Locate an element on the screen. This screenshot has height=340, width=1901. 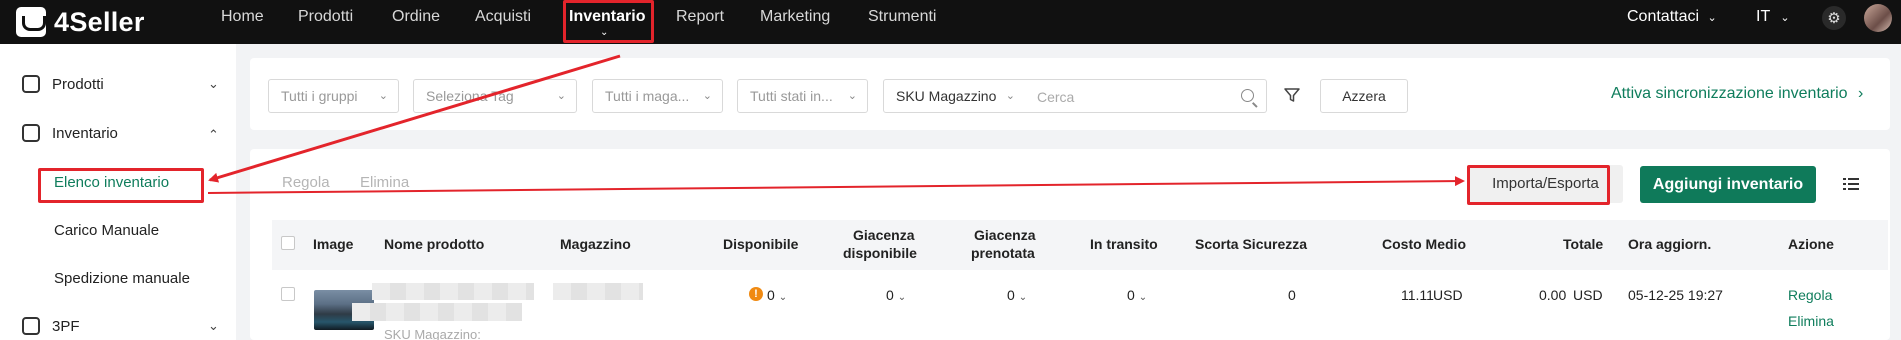
stock-reserved-number: 0 is located at coordinates (1011, 295).